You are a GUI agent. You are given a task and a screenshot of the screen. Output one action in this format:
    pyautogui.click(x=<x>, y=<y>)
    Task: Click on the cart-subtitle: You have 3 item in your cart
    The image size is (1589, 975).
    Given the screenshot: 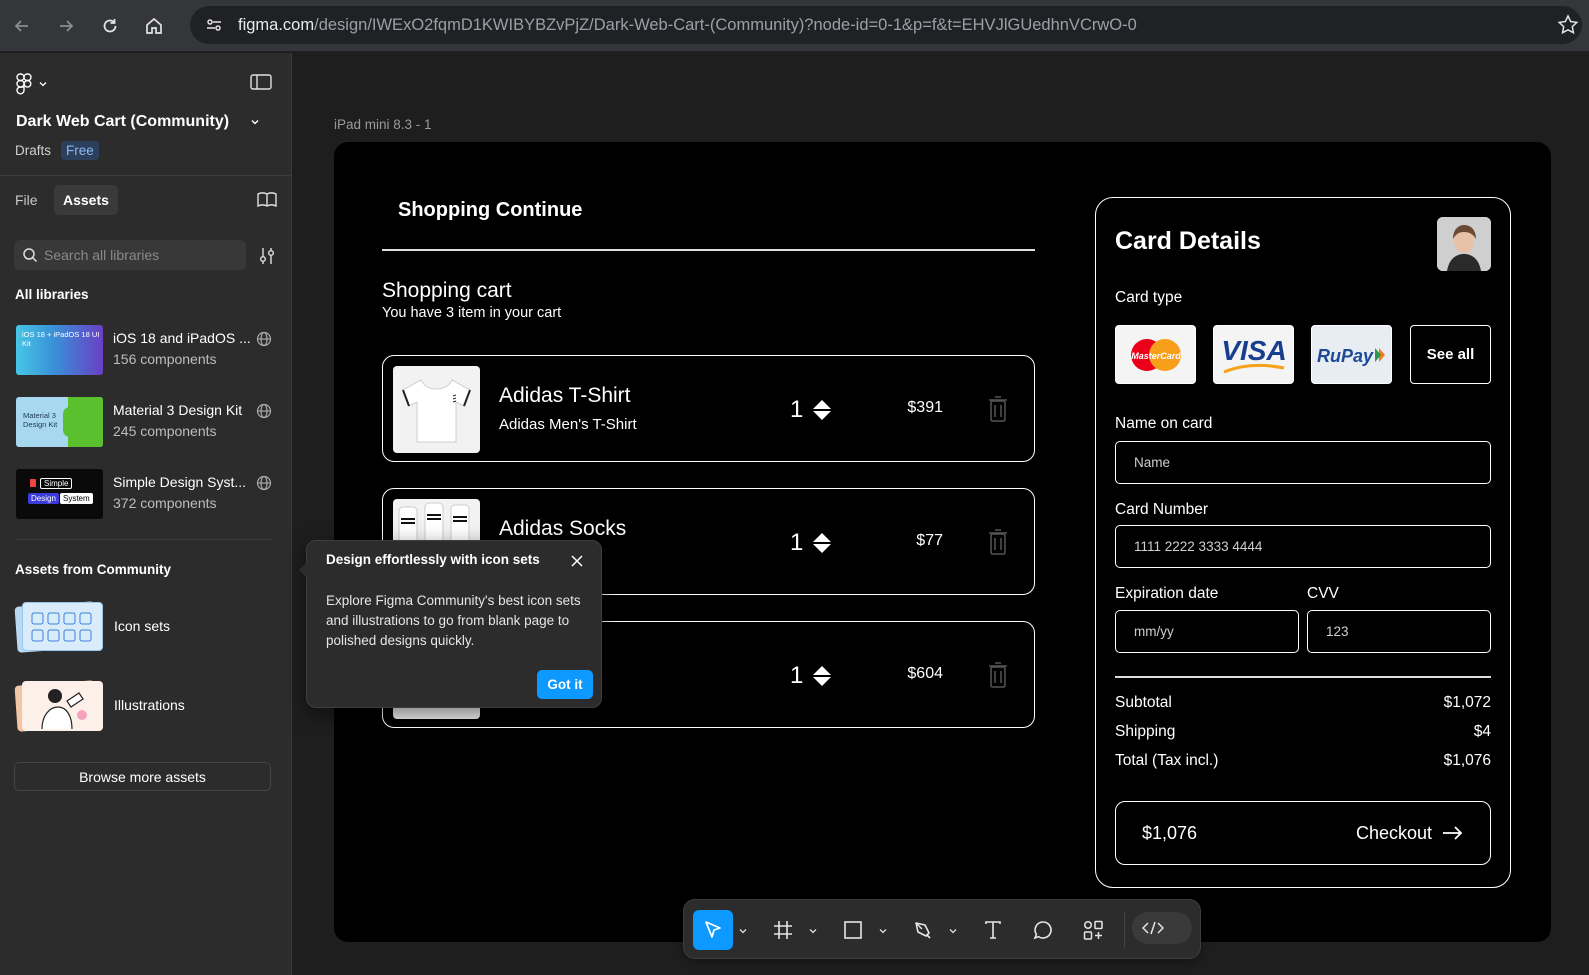 What is the action you would take?
    pyautogui.click(x=471, y=313)
    